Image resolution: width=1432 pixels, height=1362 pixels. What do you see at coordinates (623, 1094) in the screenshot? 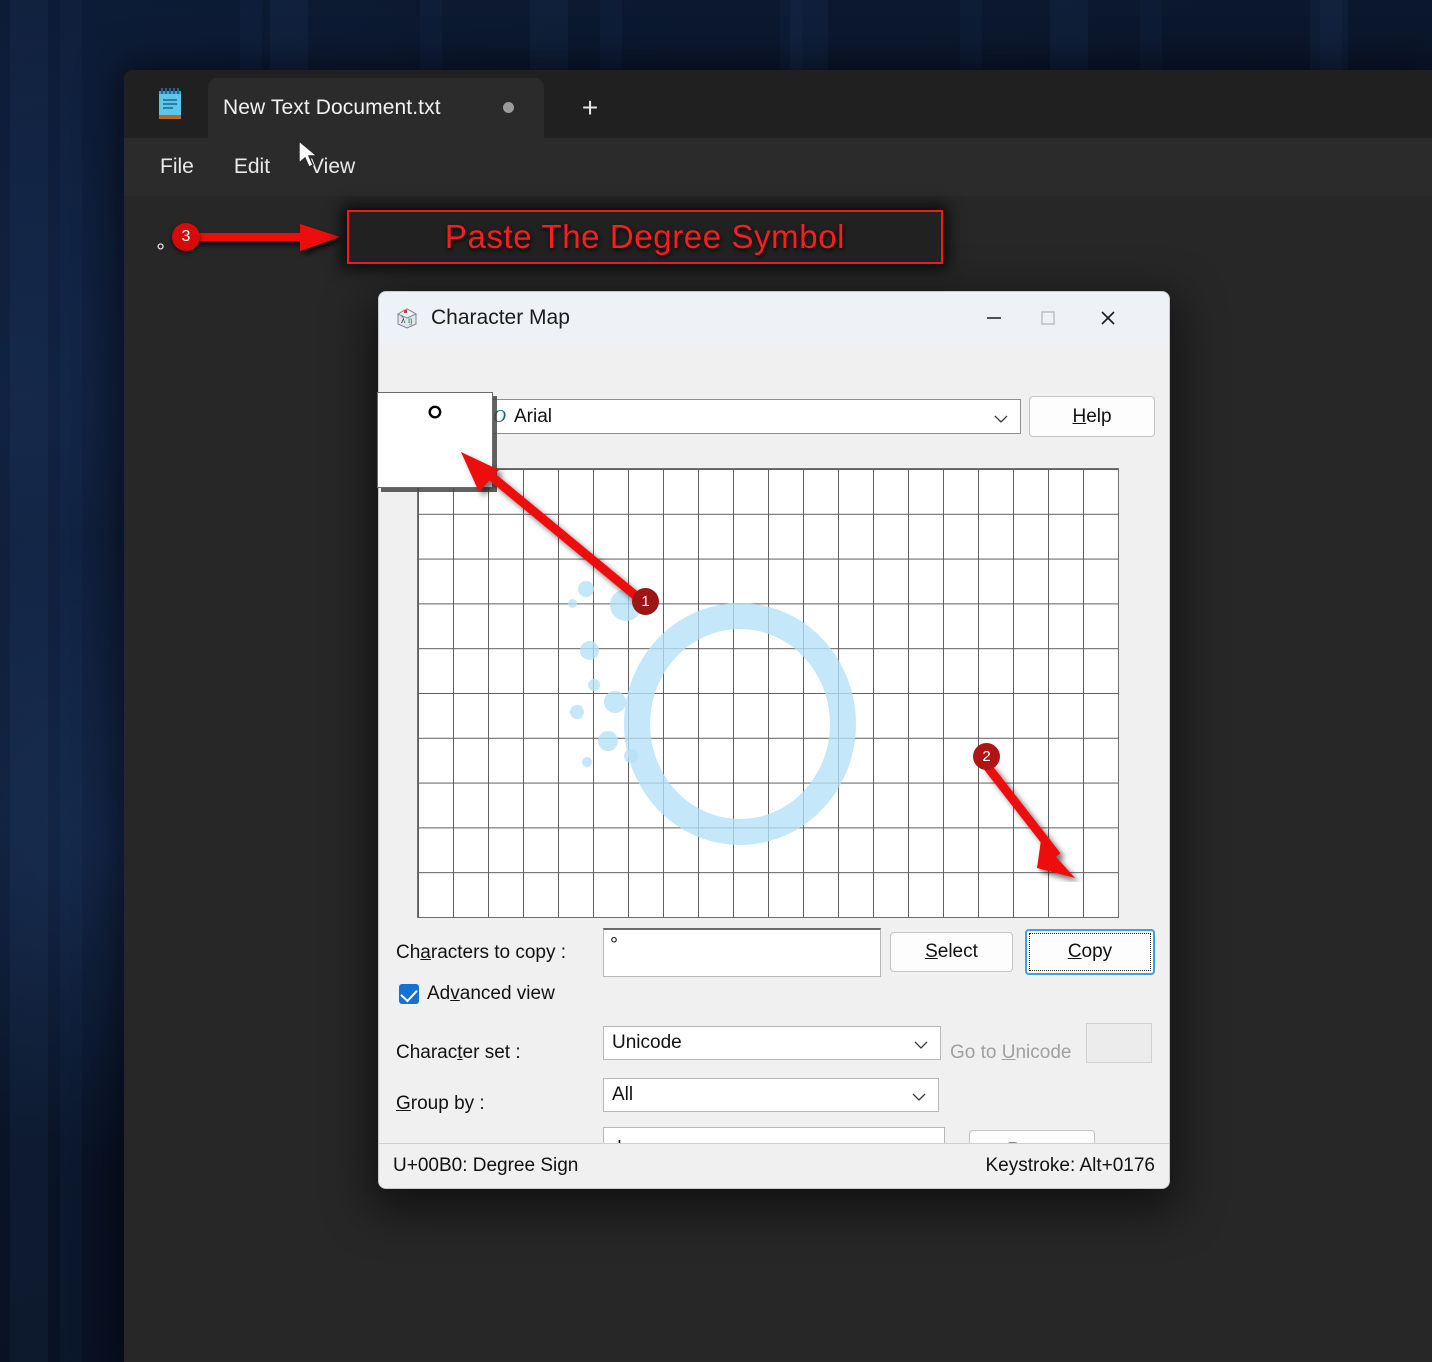
I see `group-by-value: All` at bounding box center [623, 1094].